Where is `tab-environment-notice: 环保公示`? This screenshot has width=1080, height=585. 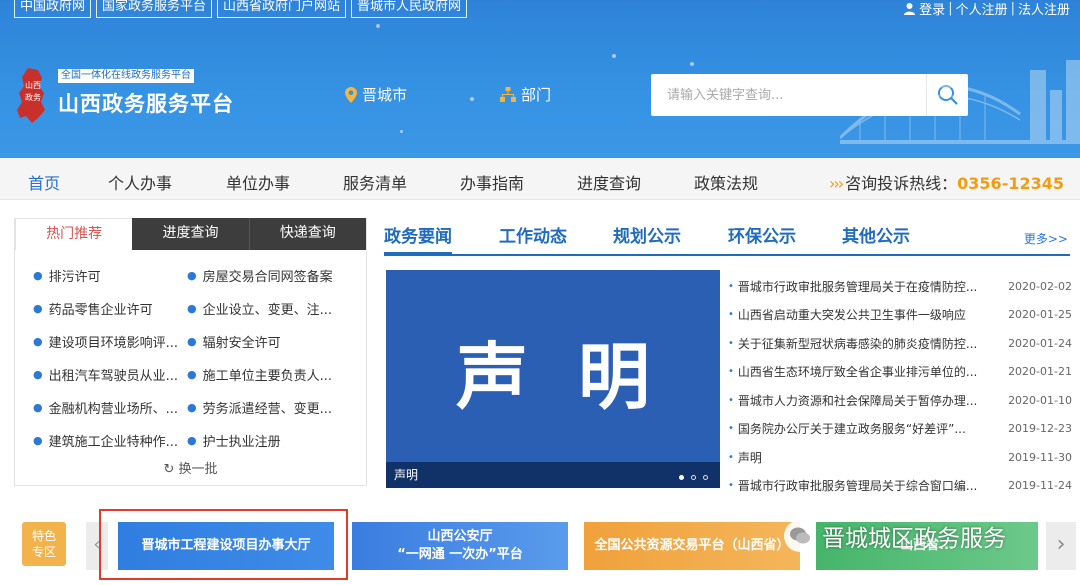
tab-environment-notice: 环保公示 is located at coordinates (762, 234).